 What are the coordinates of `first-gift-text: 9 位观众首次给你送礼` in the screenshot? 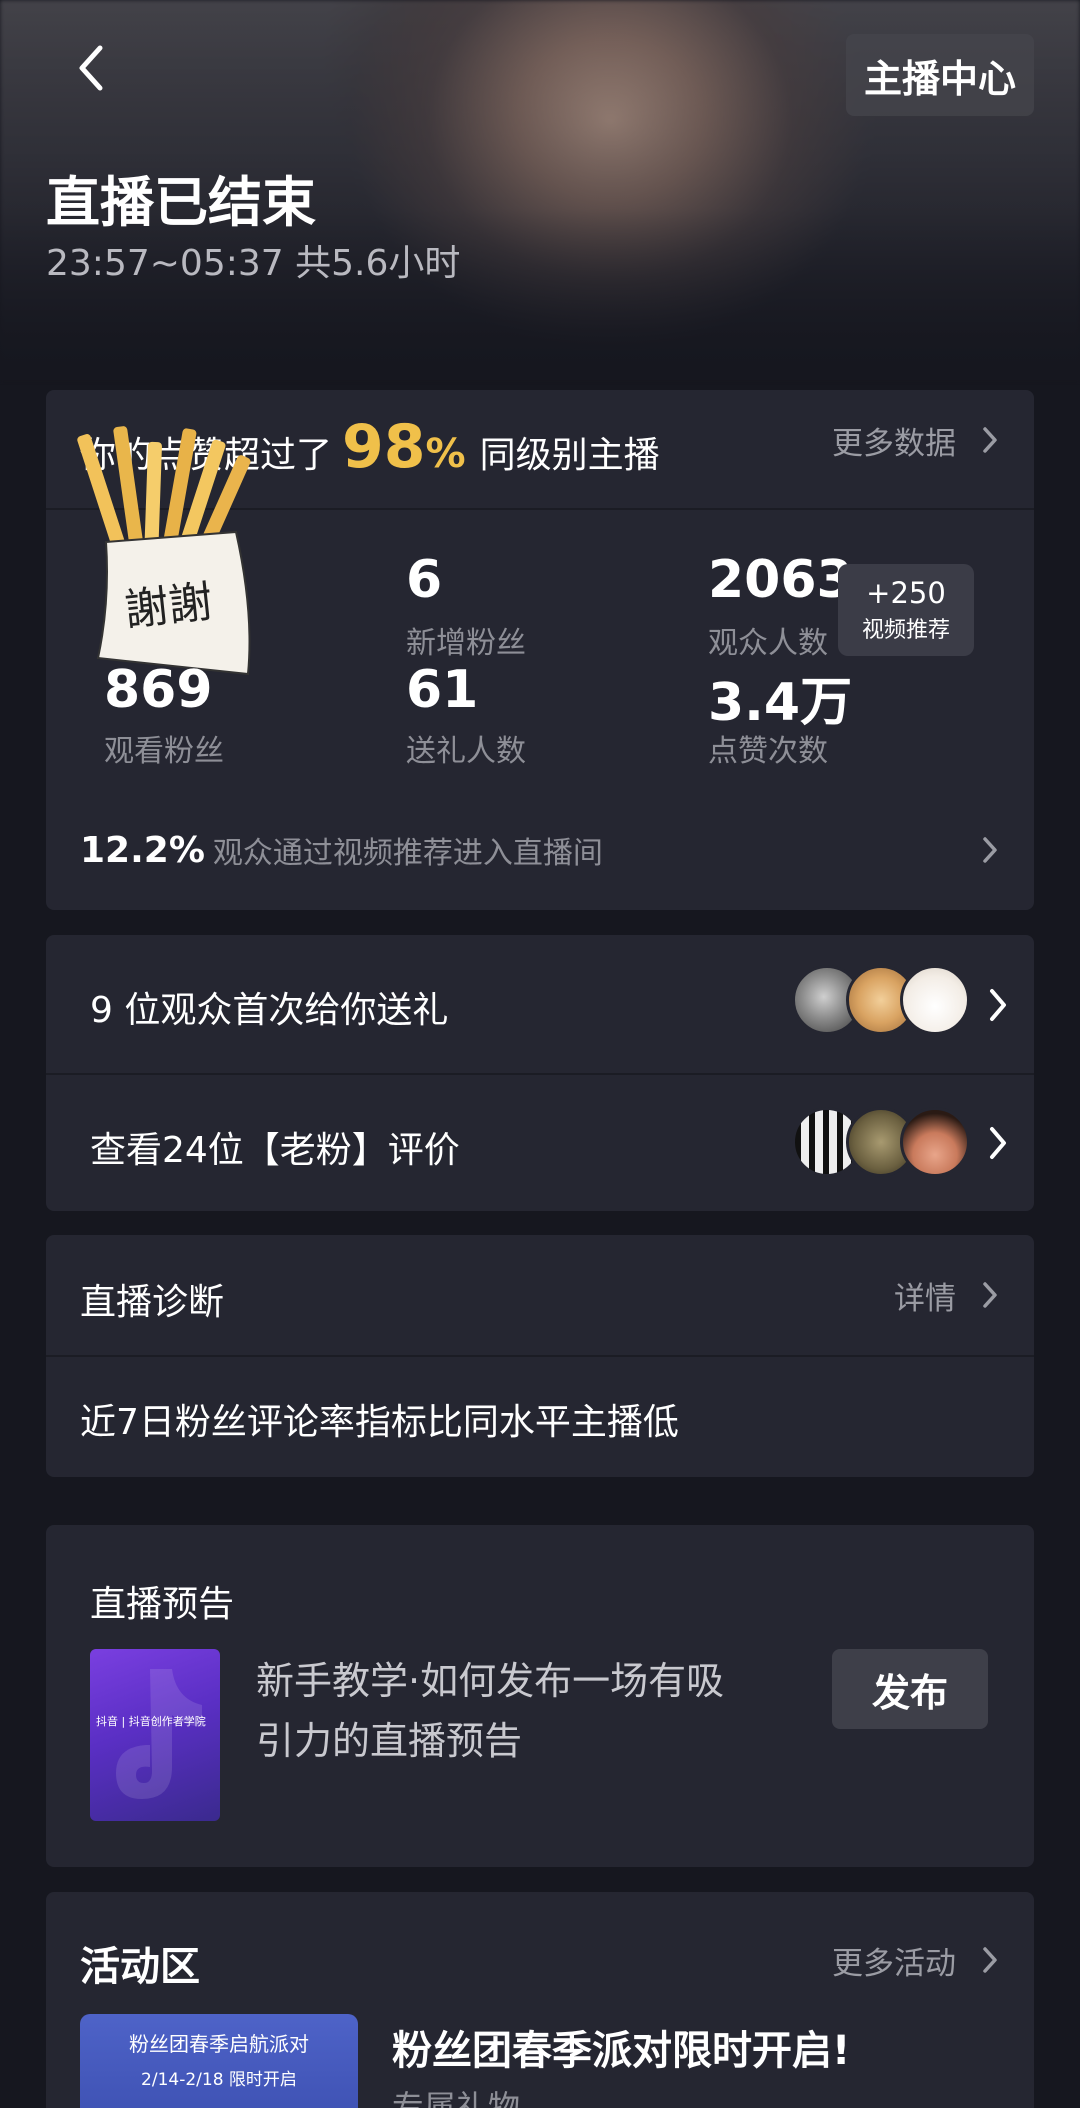 It's located at (269, 1010).